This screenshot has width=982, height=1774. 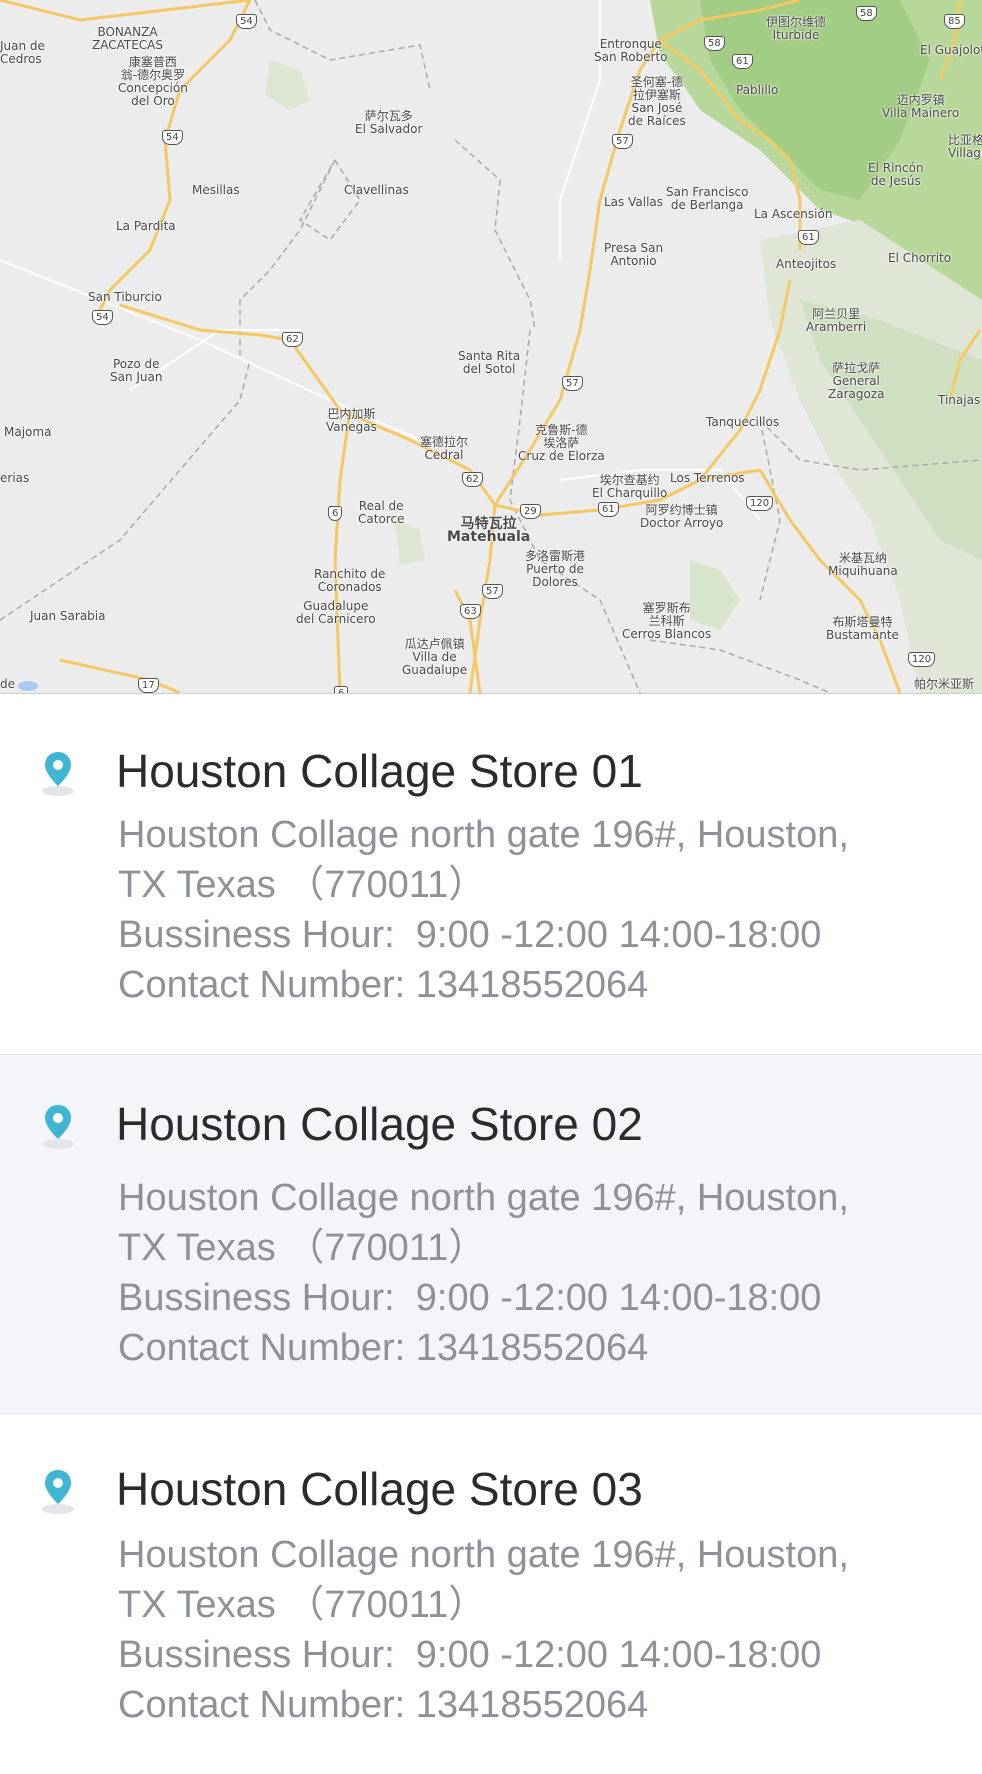 What do you see at coordinates (836, 320) in the screenshot?
I see `map-label: 阿兰贝里 Aramberri` at bounding box center [836, 320].